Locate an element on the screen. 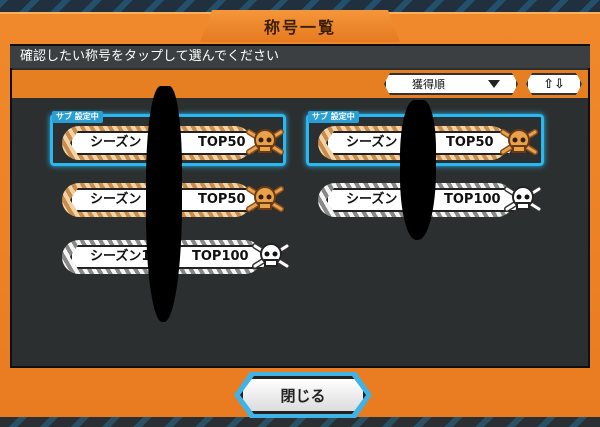 This screenshot has width=600, height=427. title-badge-season: シーズン1 is located at coordinates (120, 256).